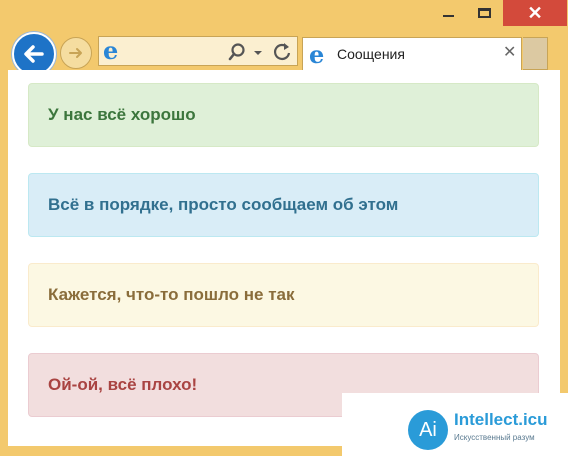  What do you see at coordinates (494, 437) in the screenshot?
I see `watermark-tagline: Искусственный разум` at bounding box center [494, 437].